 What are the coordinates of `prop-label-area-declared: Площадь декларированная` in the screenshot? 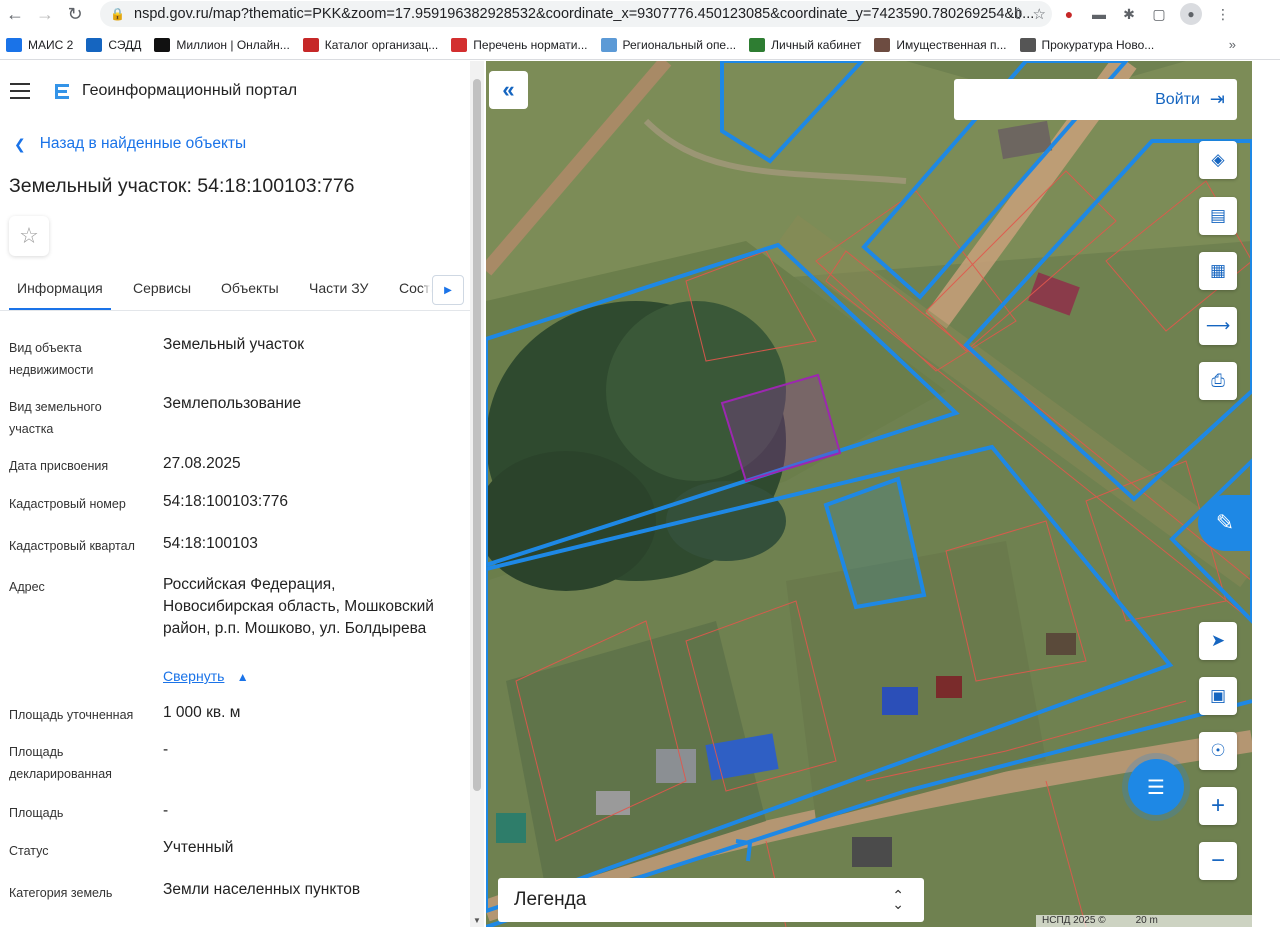 It's located at (60, 763).